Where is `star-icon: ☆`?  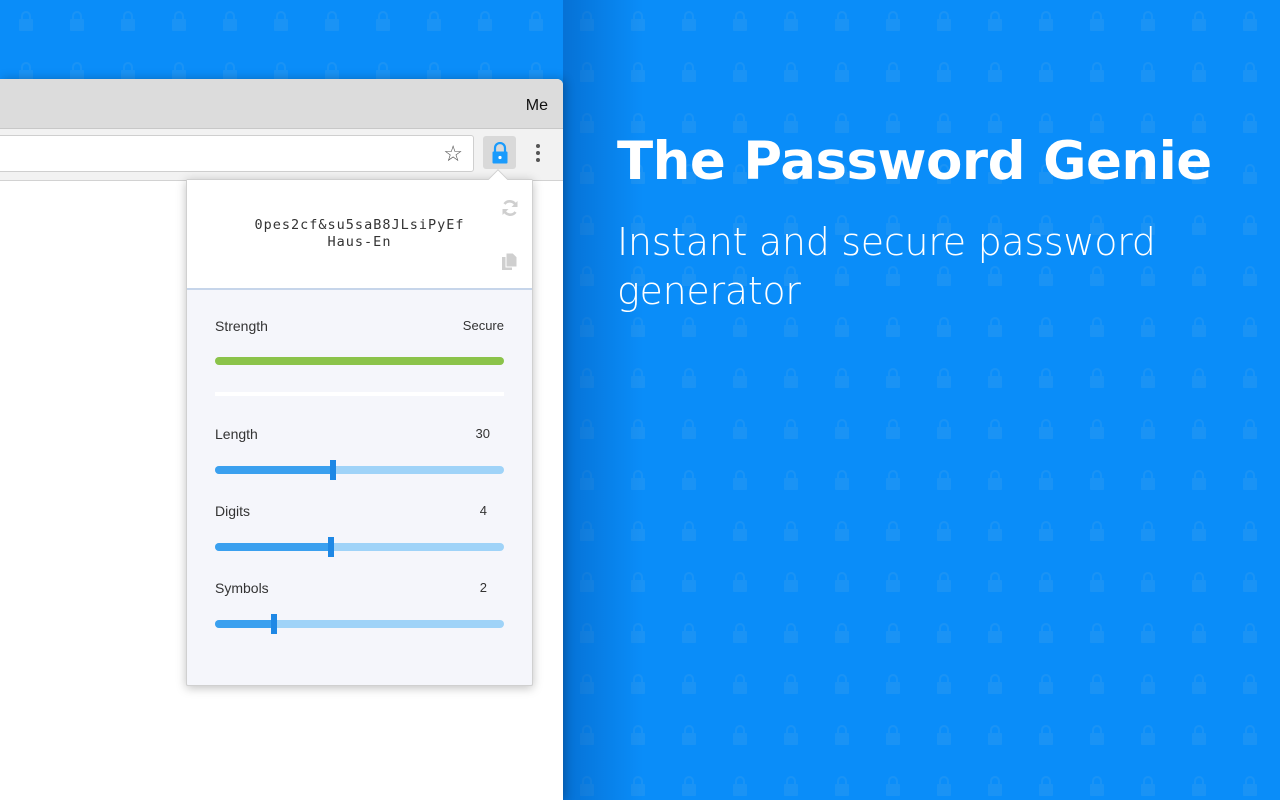 star-icon: ☆ is located at coordinates (453, 154).